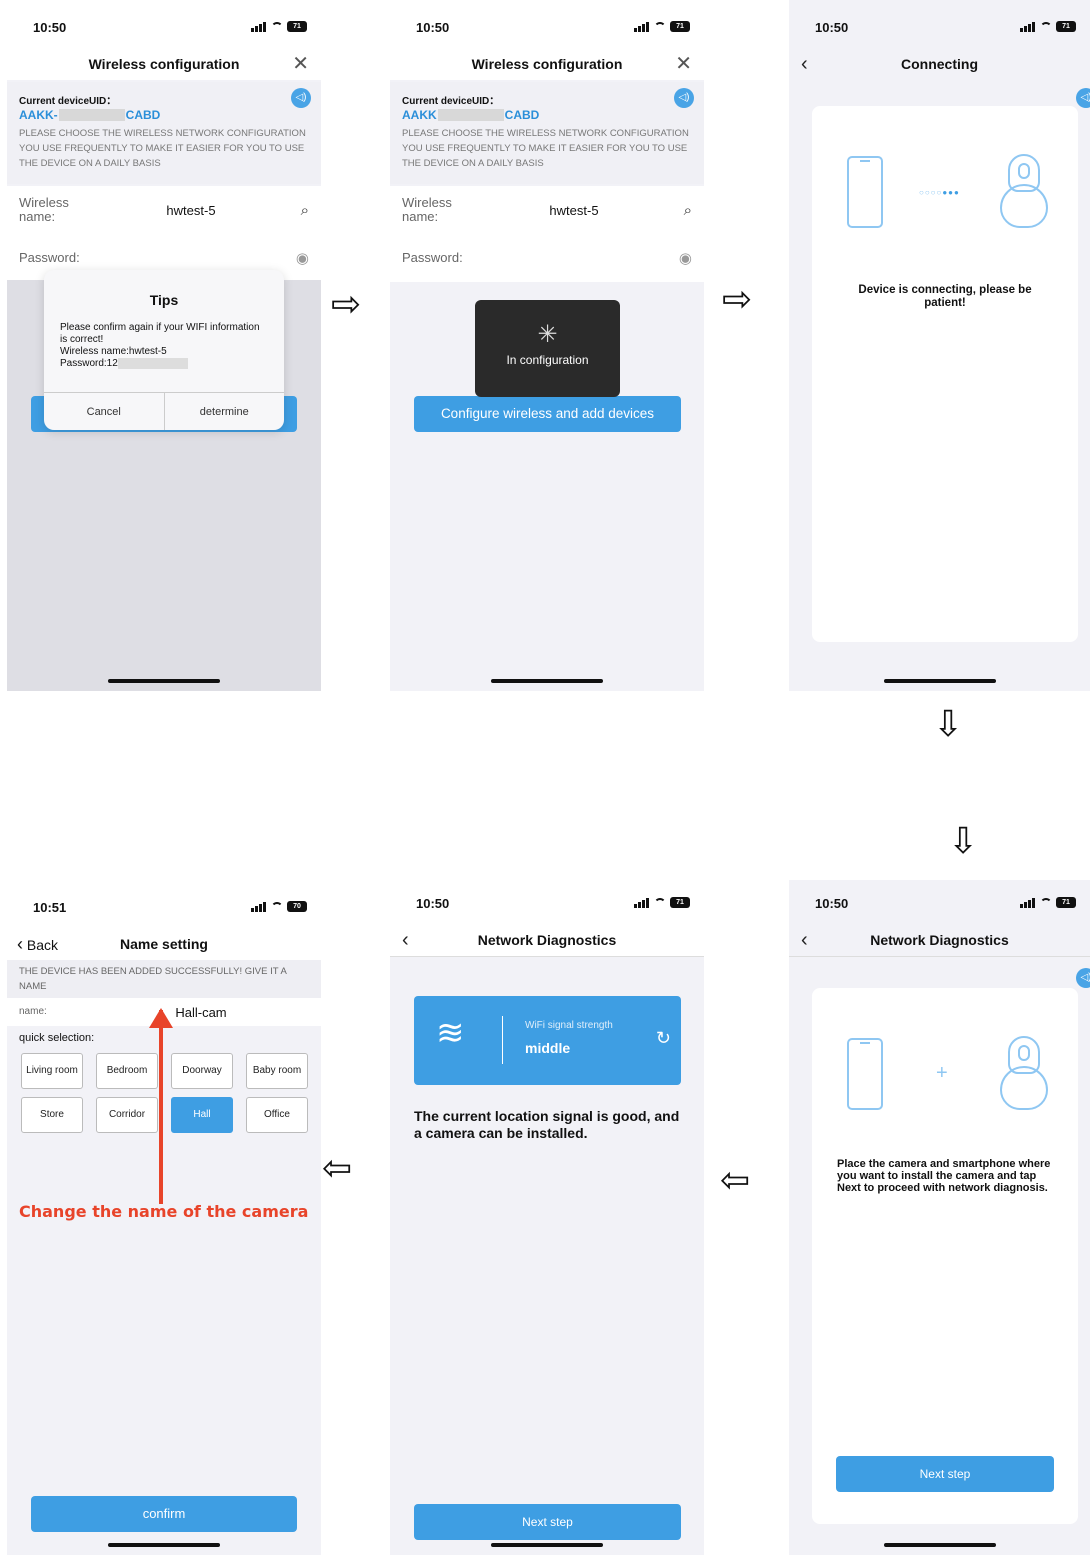 The image size is (1090, 1555). What do you see at coordinates (152, 363) in the screenshot?
I see `password-redaction` at bounding box center [152, 363].